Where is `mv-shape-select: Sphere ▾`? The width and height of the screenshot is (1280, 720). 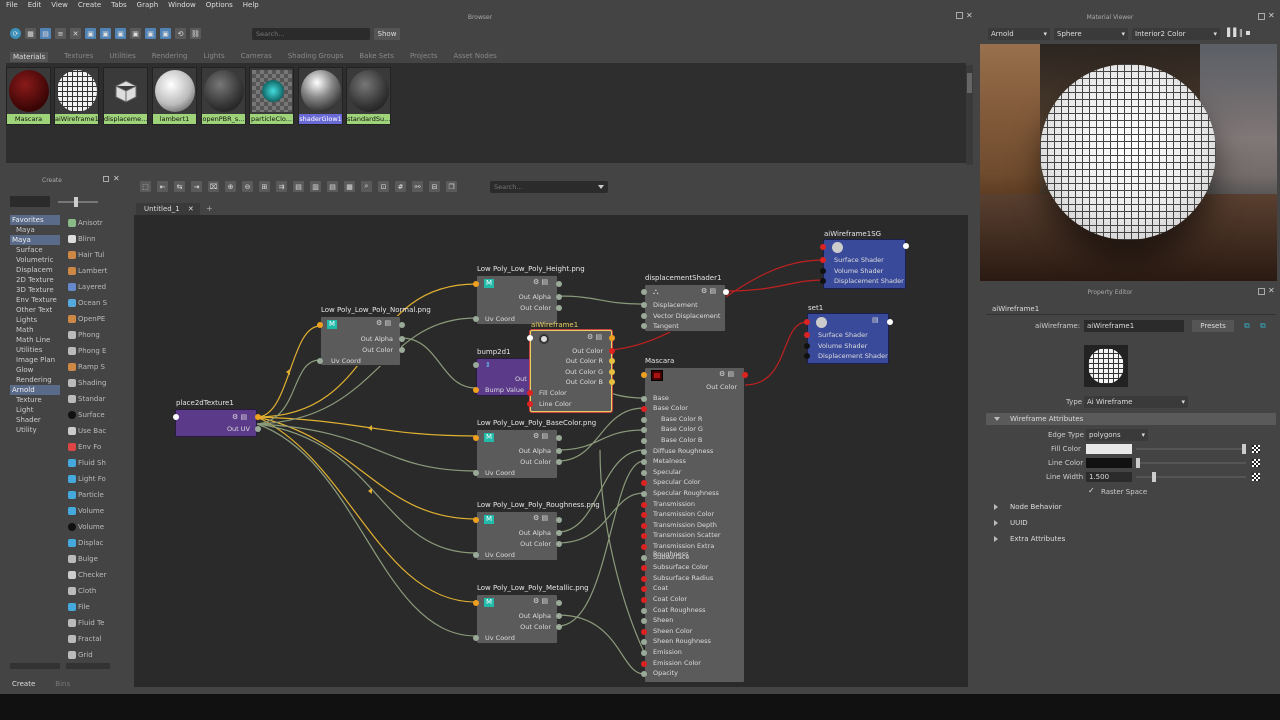
mv-shape-select: Sphere ▾ is located at coordinates (1091, 34).